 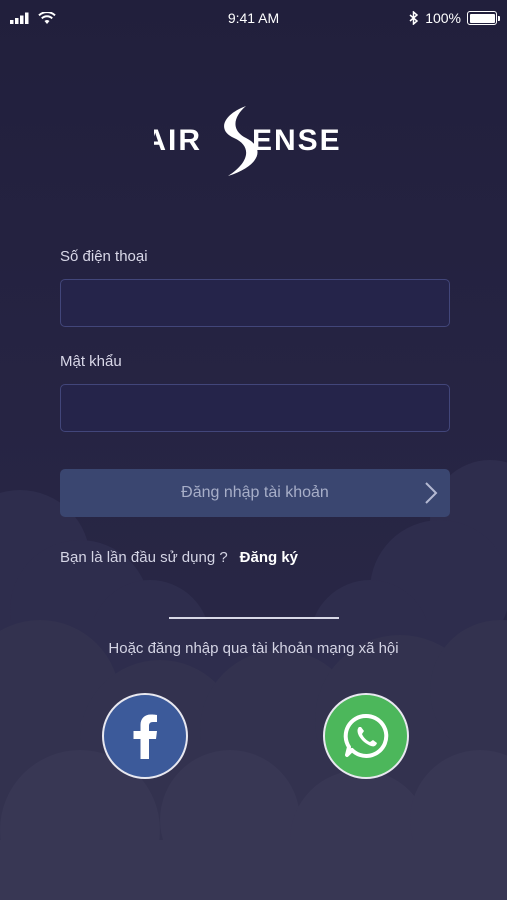 I want to click on status-time: 9:41 AM, so click(x=253, y=18).